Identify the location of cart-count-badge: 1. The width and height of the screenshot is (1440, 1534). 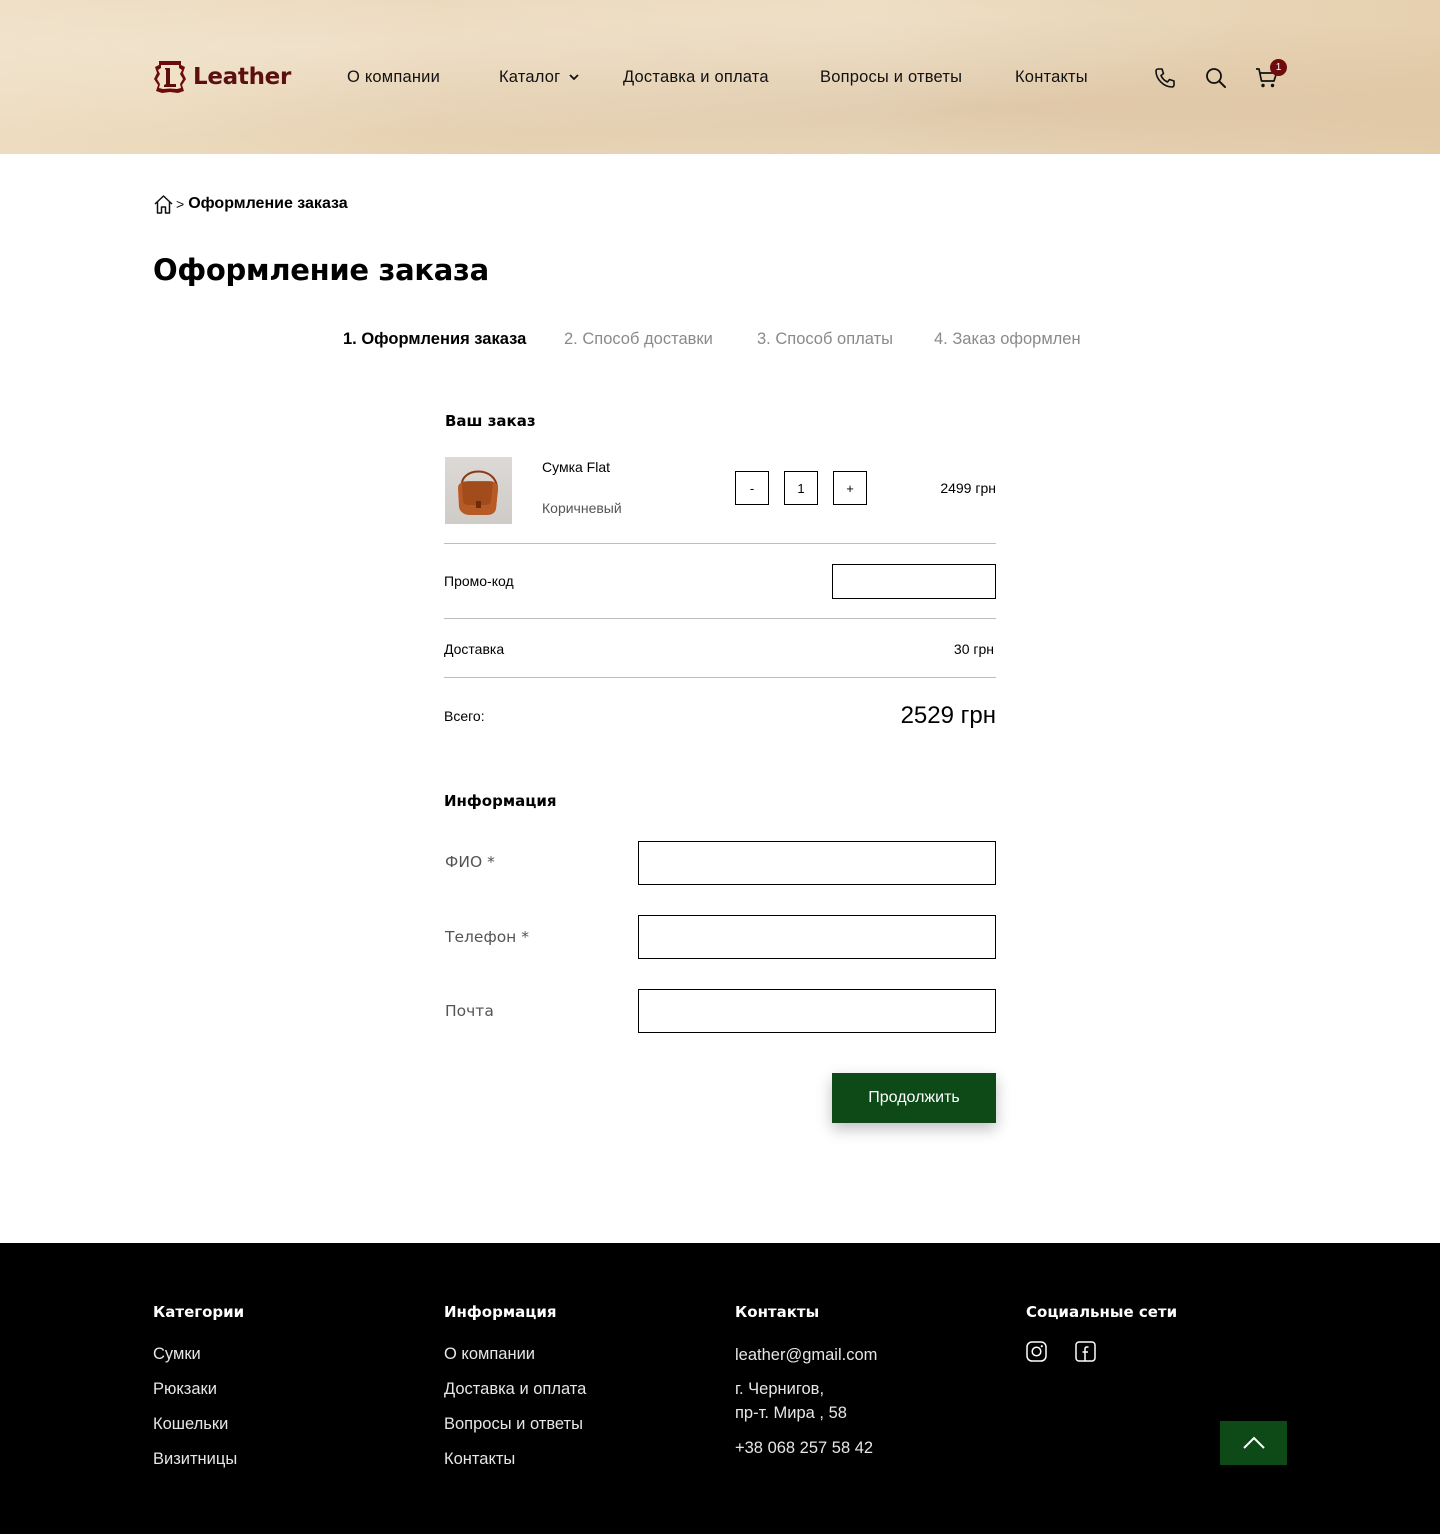
(1278, 67).